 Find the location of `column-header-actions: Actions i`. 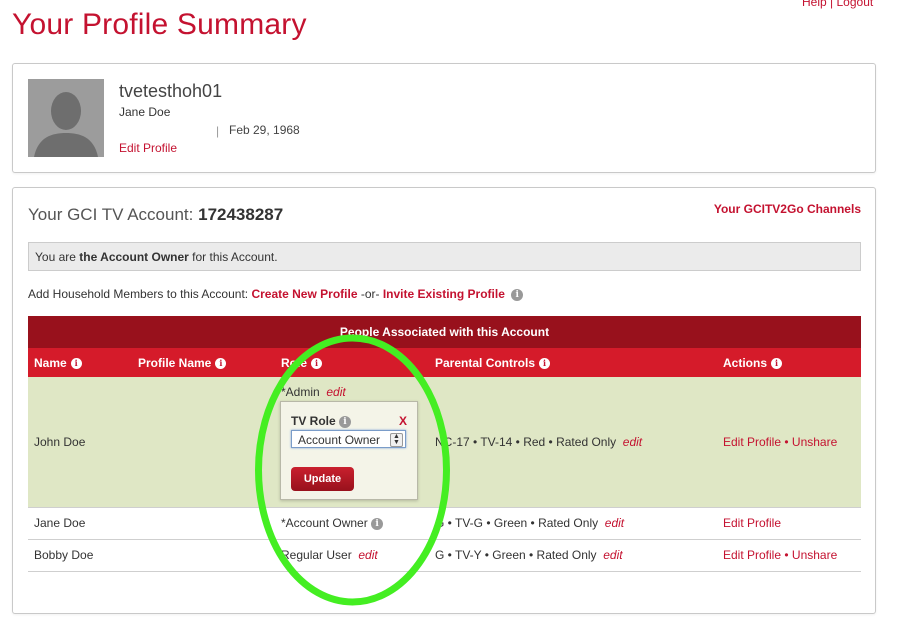

column-header-actions: Actions i is located at coordinates (753, 363).